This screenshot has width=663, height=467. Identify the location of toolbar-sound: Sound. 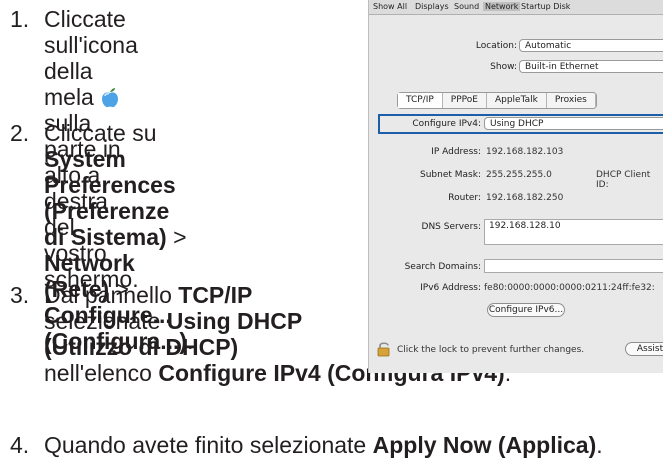
(466, 6).